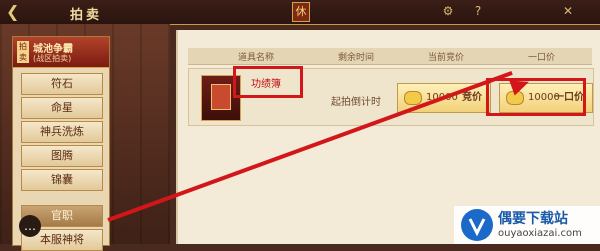 This screenshot has width=600, height=251. What do you see at coordinates (568, 11) in the screenshot?
I see `close-icon: ✕` at bounding box center [568, 11].